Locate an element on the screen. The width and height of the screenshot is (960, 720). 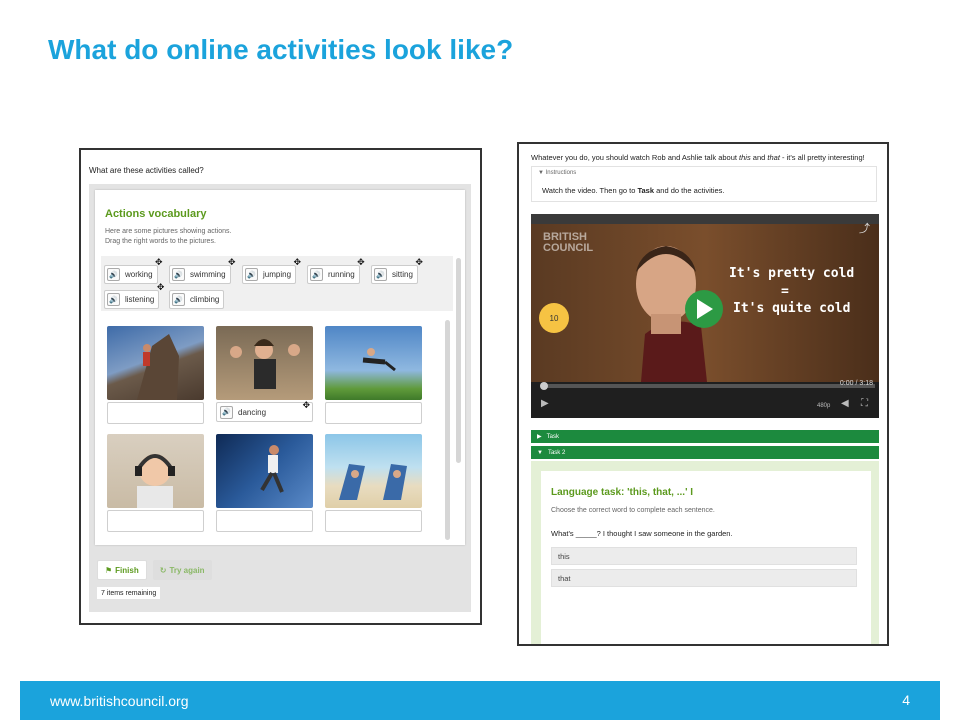
try-again-button: ↻ Try again is located at coordinates (182, 570).